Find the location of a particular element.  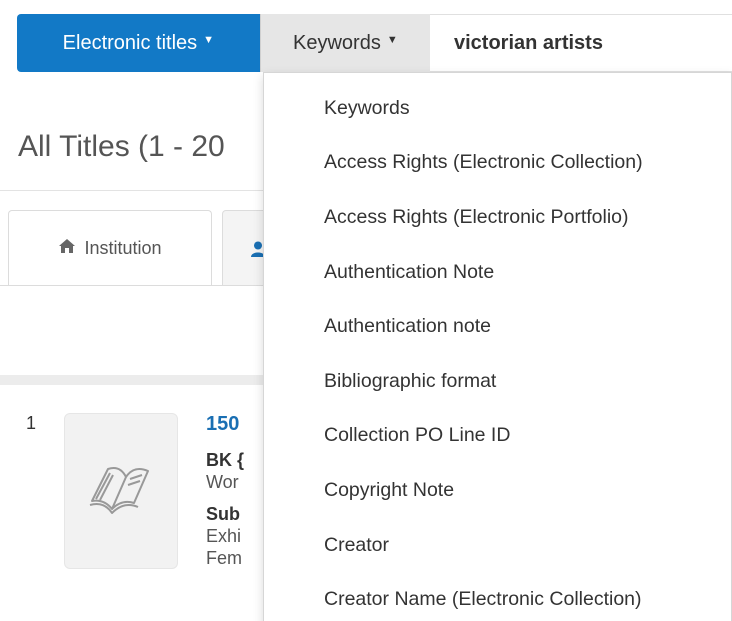

result-thumbnail is located at coordinates (121, 491).